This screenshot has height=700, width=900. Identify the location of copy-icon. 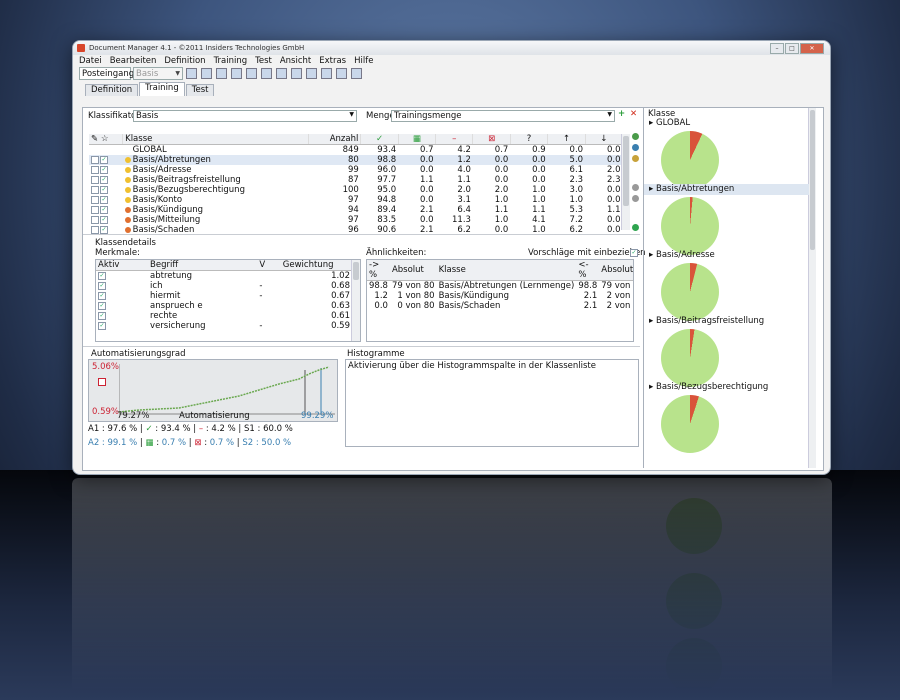
(206, 73).